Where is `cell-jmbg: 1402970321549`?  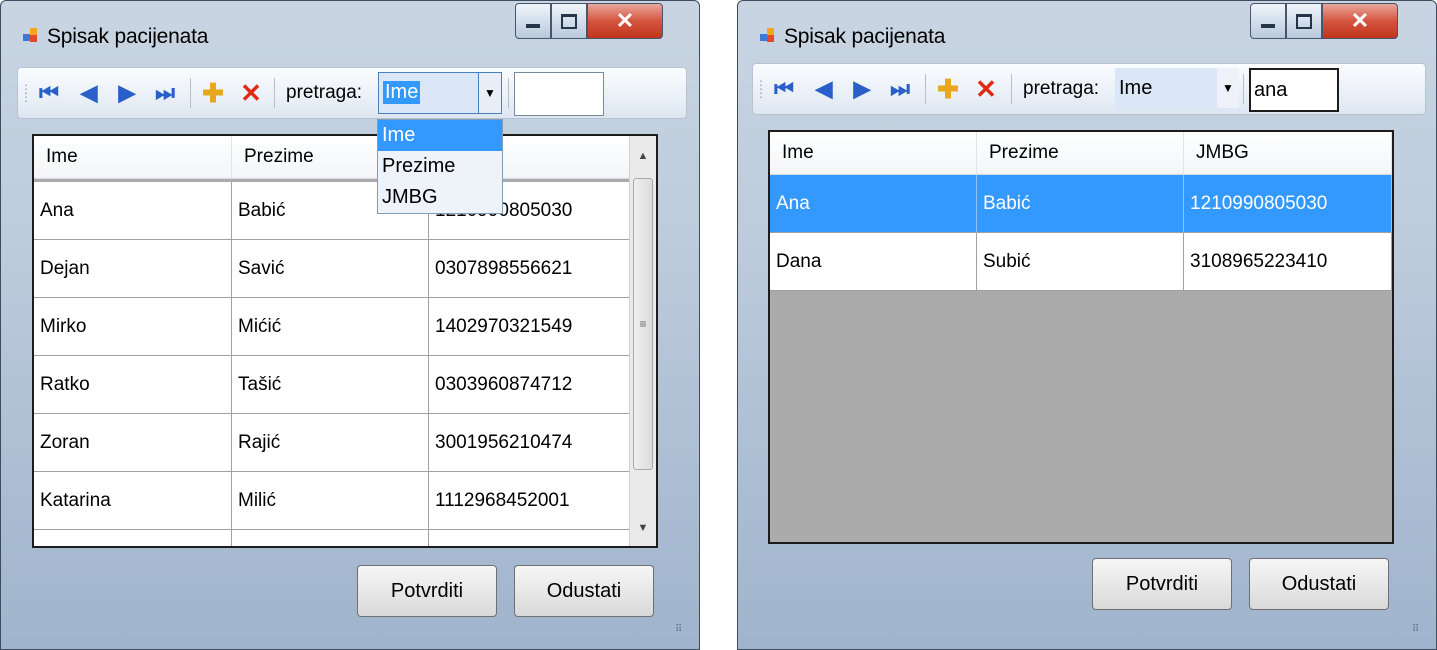 cell-jmbg: 1402970321549 is located at coordinates (530, 327).